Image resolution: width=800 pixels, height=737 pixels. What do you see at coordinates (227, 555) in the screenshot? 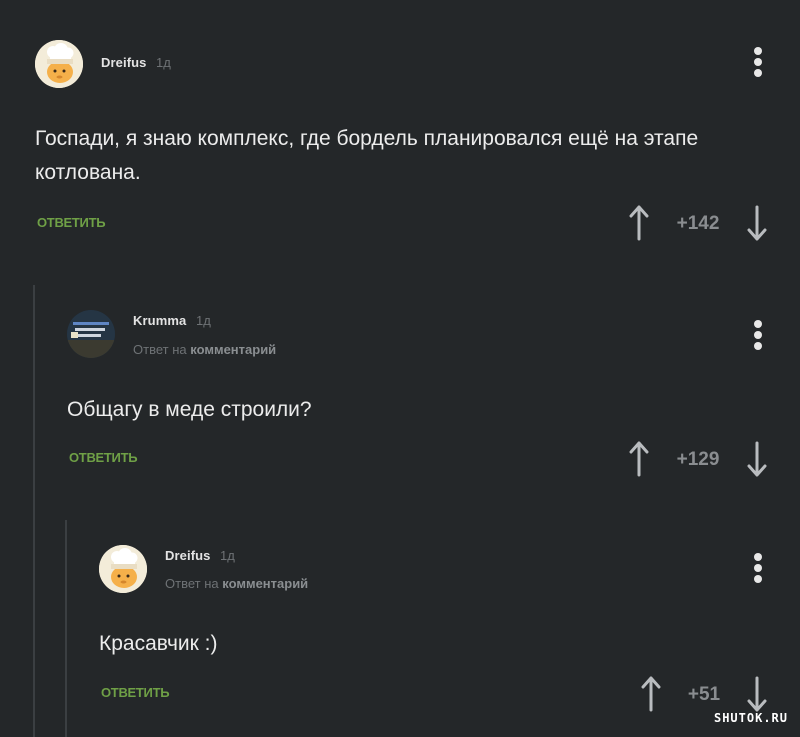
I see `timestamp: 1д` at bounding box center [227, 555].